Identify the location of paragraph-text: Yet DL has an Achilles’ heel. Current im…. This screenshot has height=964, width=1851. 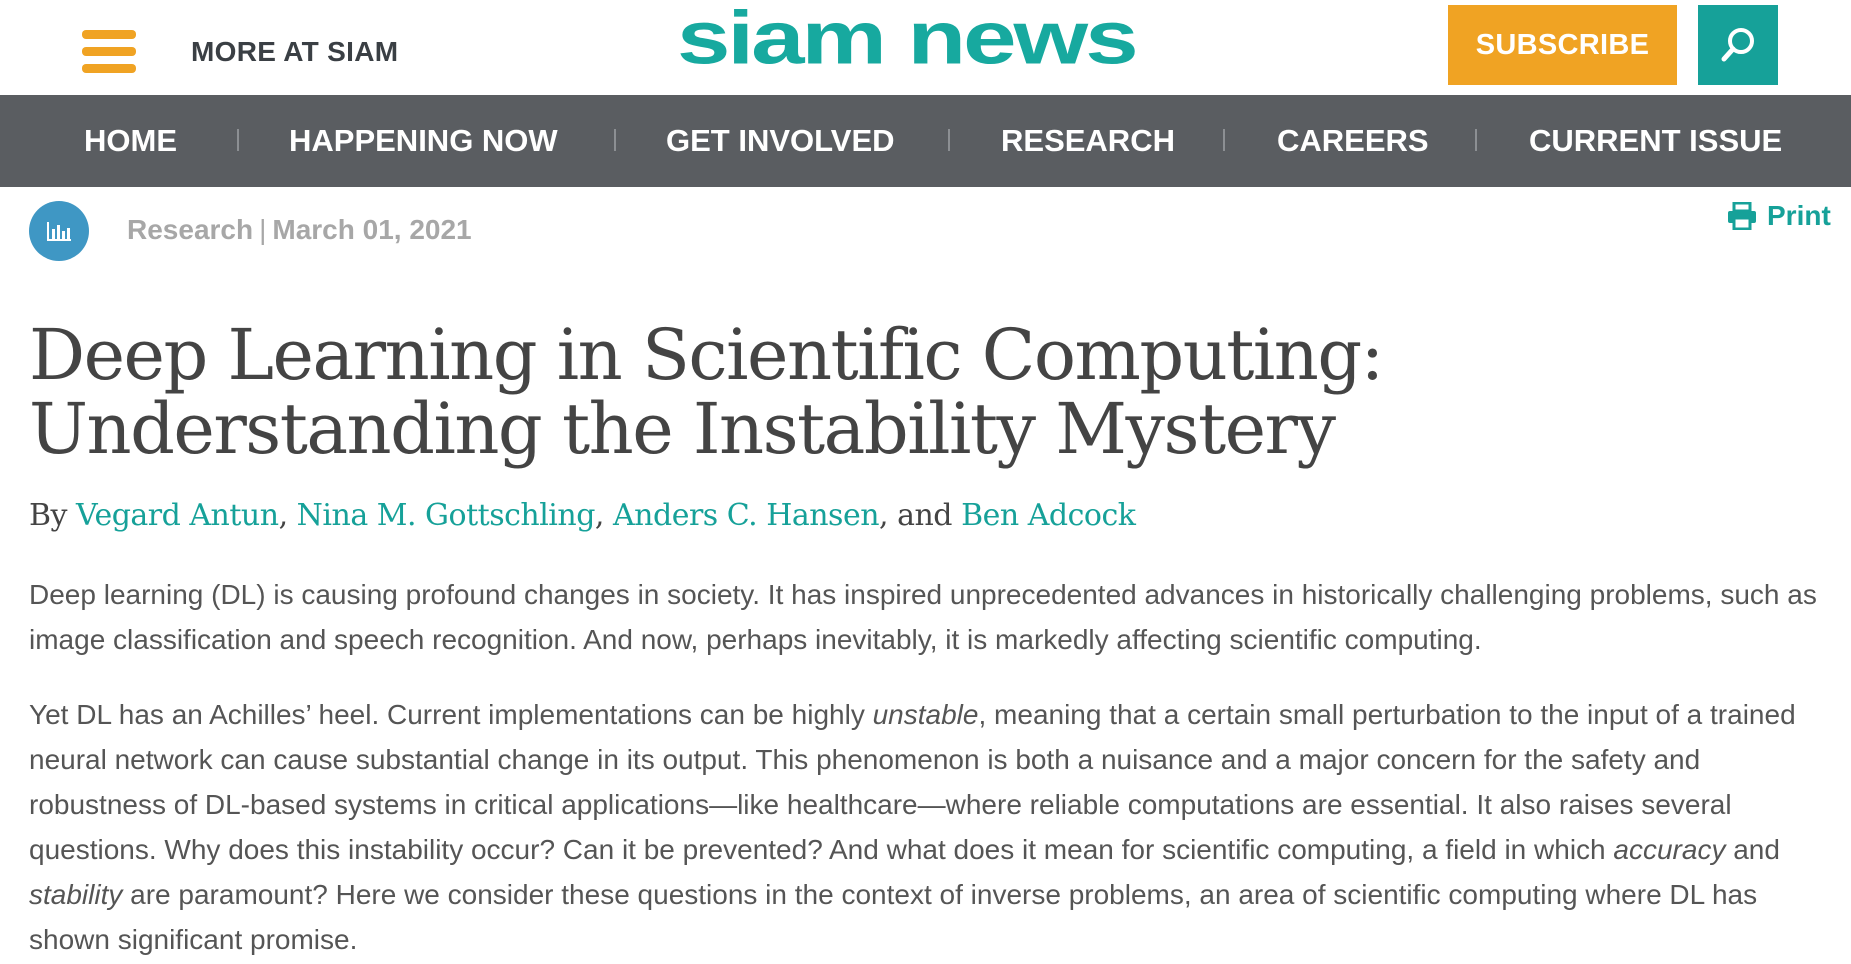
(451, 714).